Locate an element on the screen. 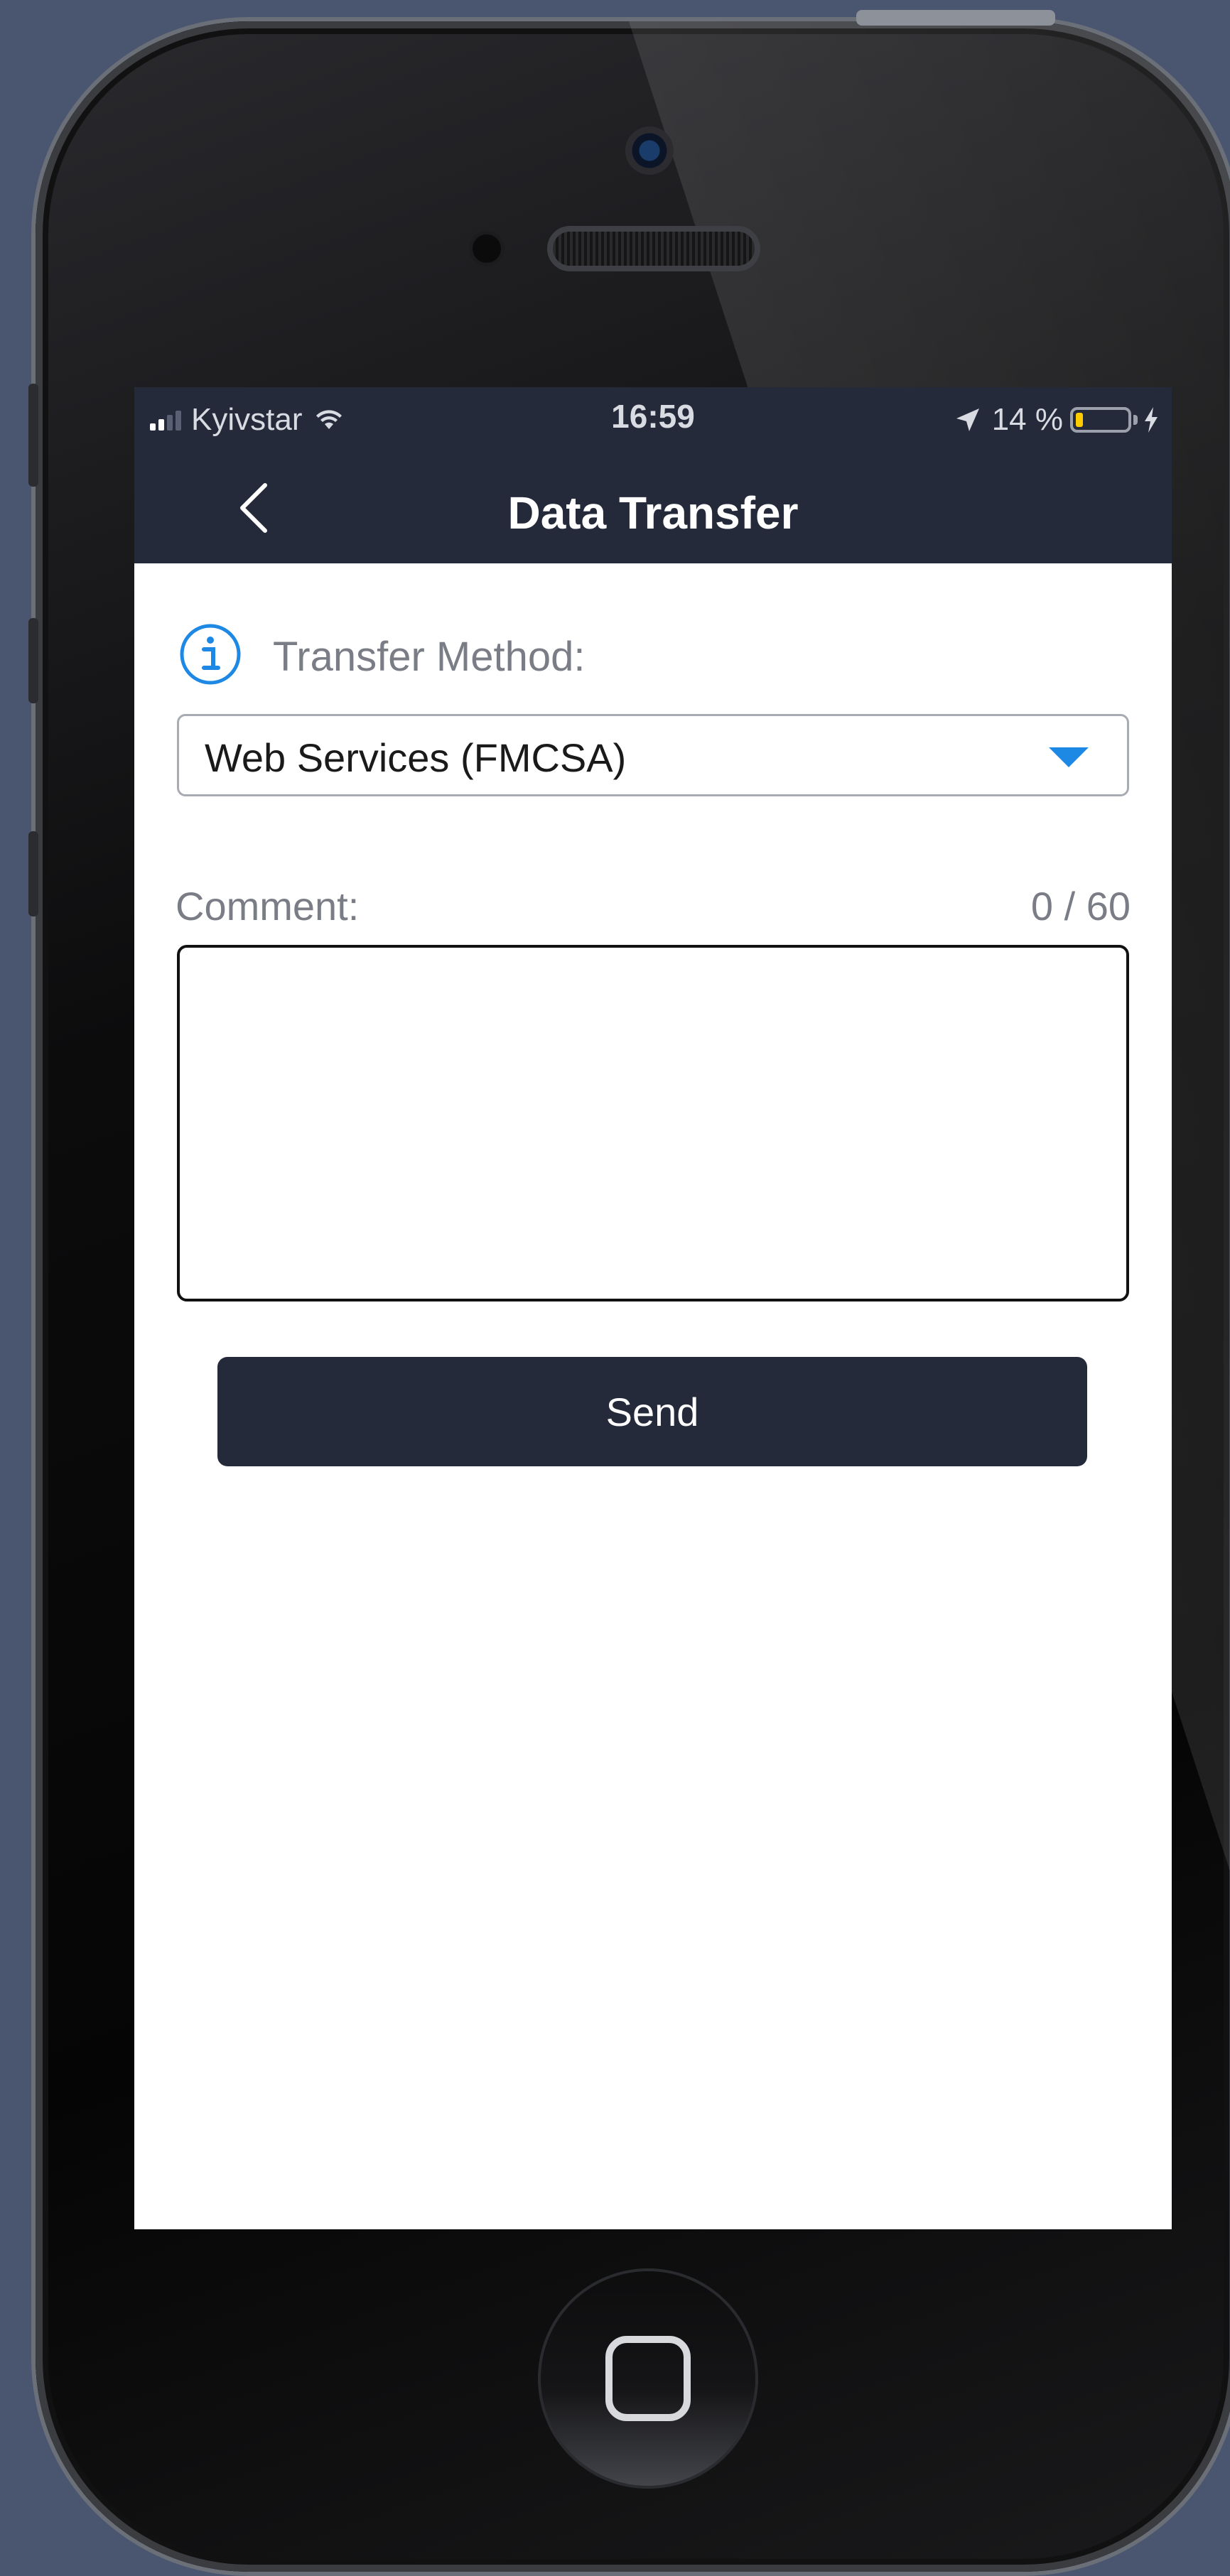 This screenshot has height=2576, width=1230. bolt-icon is located at coordinates (1151, 420).